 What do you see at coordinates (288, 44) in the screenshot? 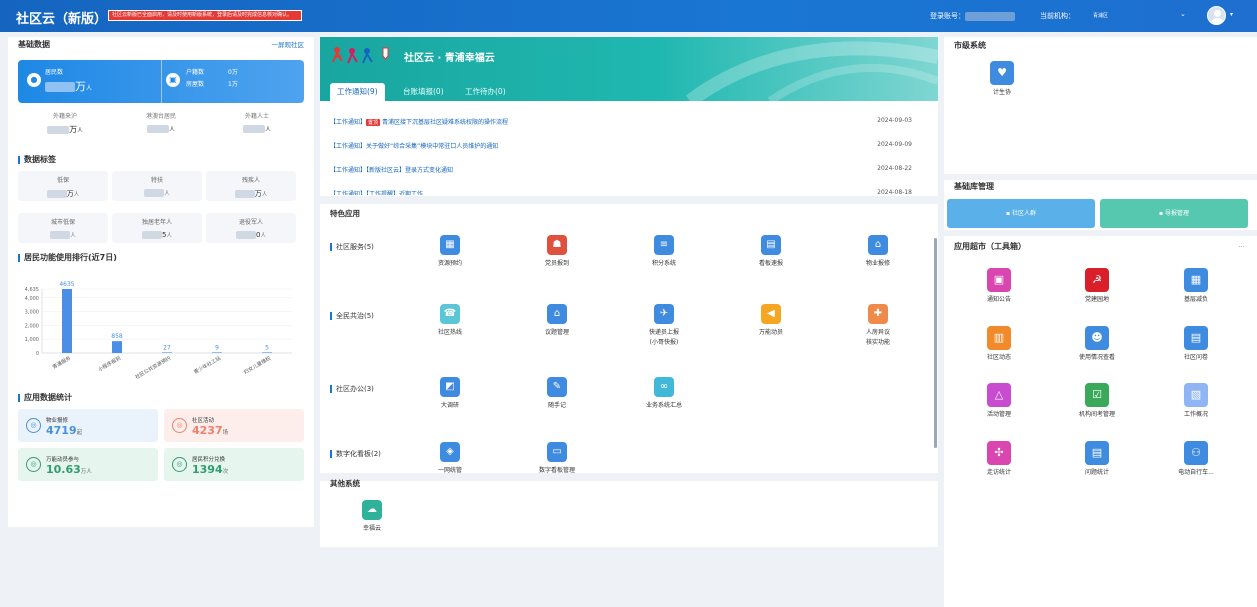
I see `switch-community-link: 一屏观社区` at bounding box center [288, 44].